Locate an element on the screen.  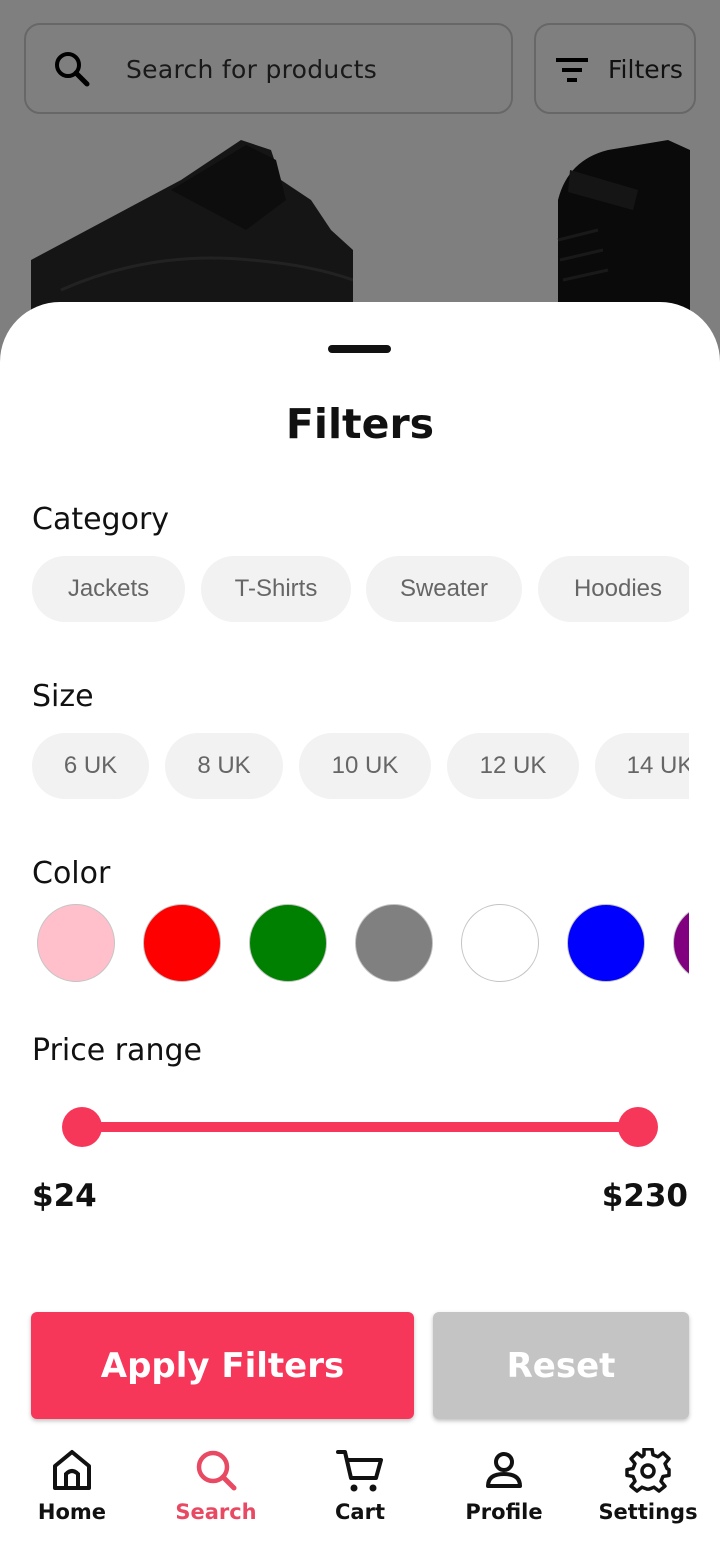
price-slider-track is located at coordinates (359, 1127).